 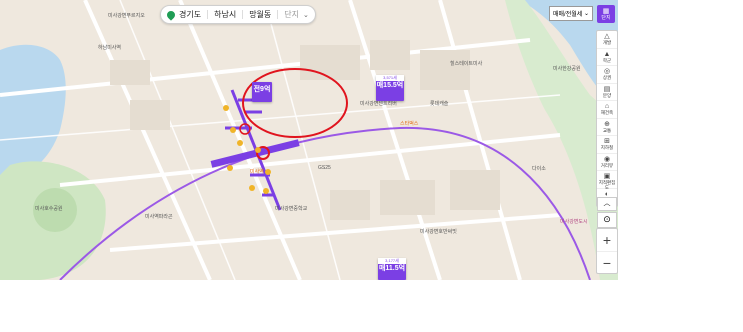 I want to click on school-icon: ▲, so click(x=607, y=54).